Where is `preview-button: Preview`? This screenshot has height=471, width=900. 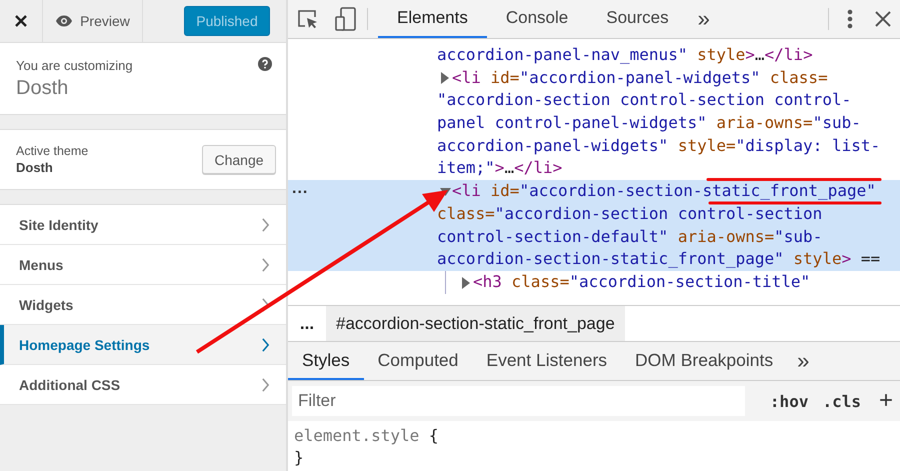 preview-button: Preview is located at coordinates (93, 21).